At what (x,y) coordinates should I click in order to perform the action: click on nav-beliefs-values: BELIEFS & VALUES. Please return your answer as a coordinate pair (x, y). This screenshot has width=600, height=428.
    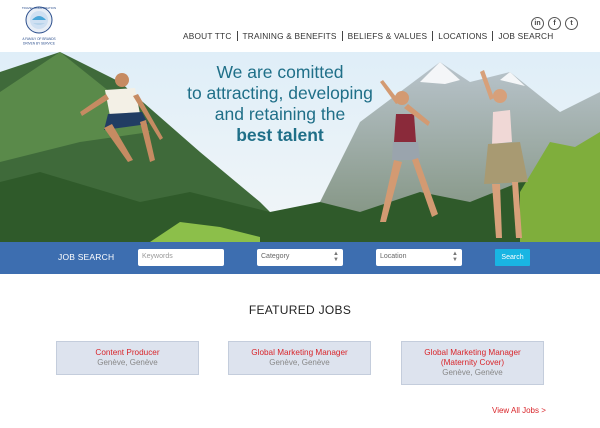
    Looking at the image, I should click on (388, 36).